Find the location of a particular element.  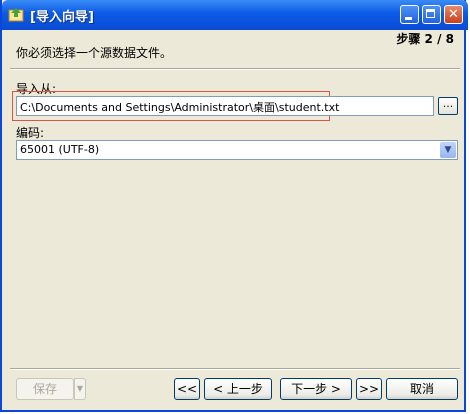

wizard-icon is located at coordinates (16, 15).